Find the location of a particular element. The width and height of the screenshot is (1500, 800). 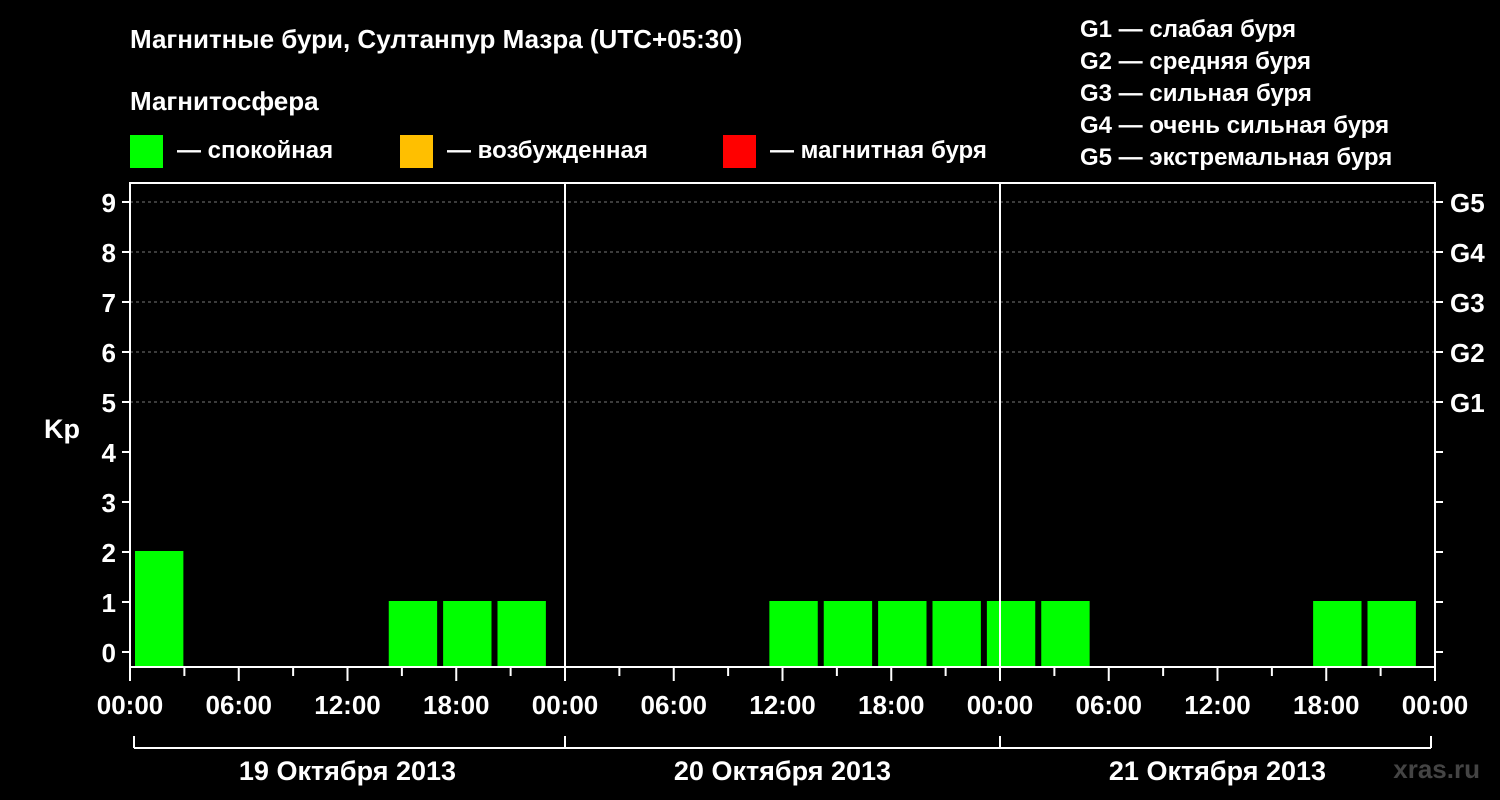

watermark: xras.ru is located at coordinates (1436, 769).